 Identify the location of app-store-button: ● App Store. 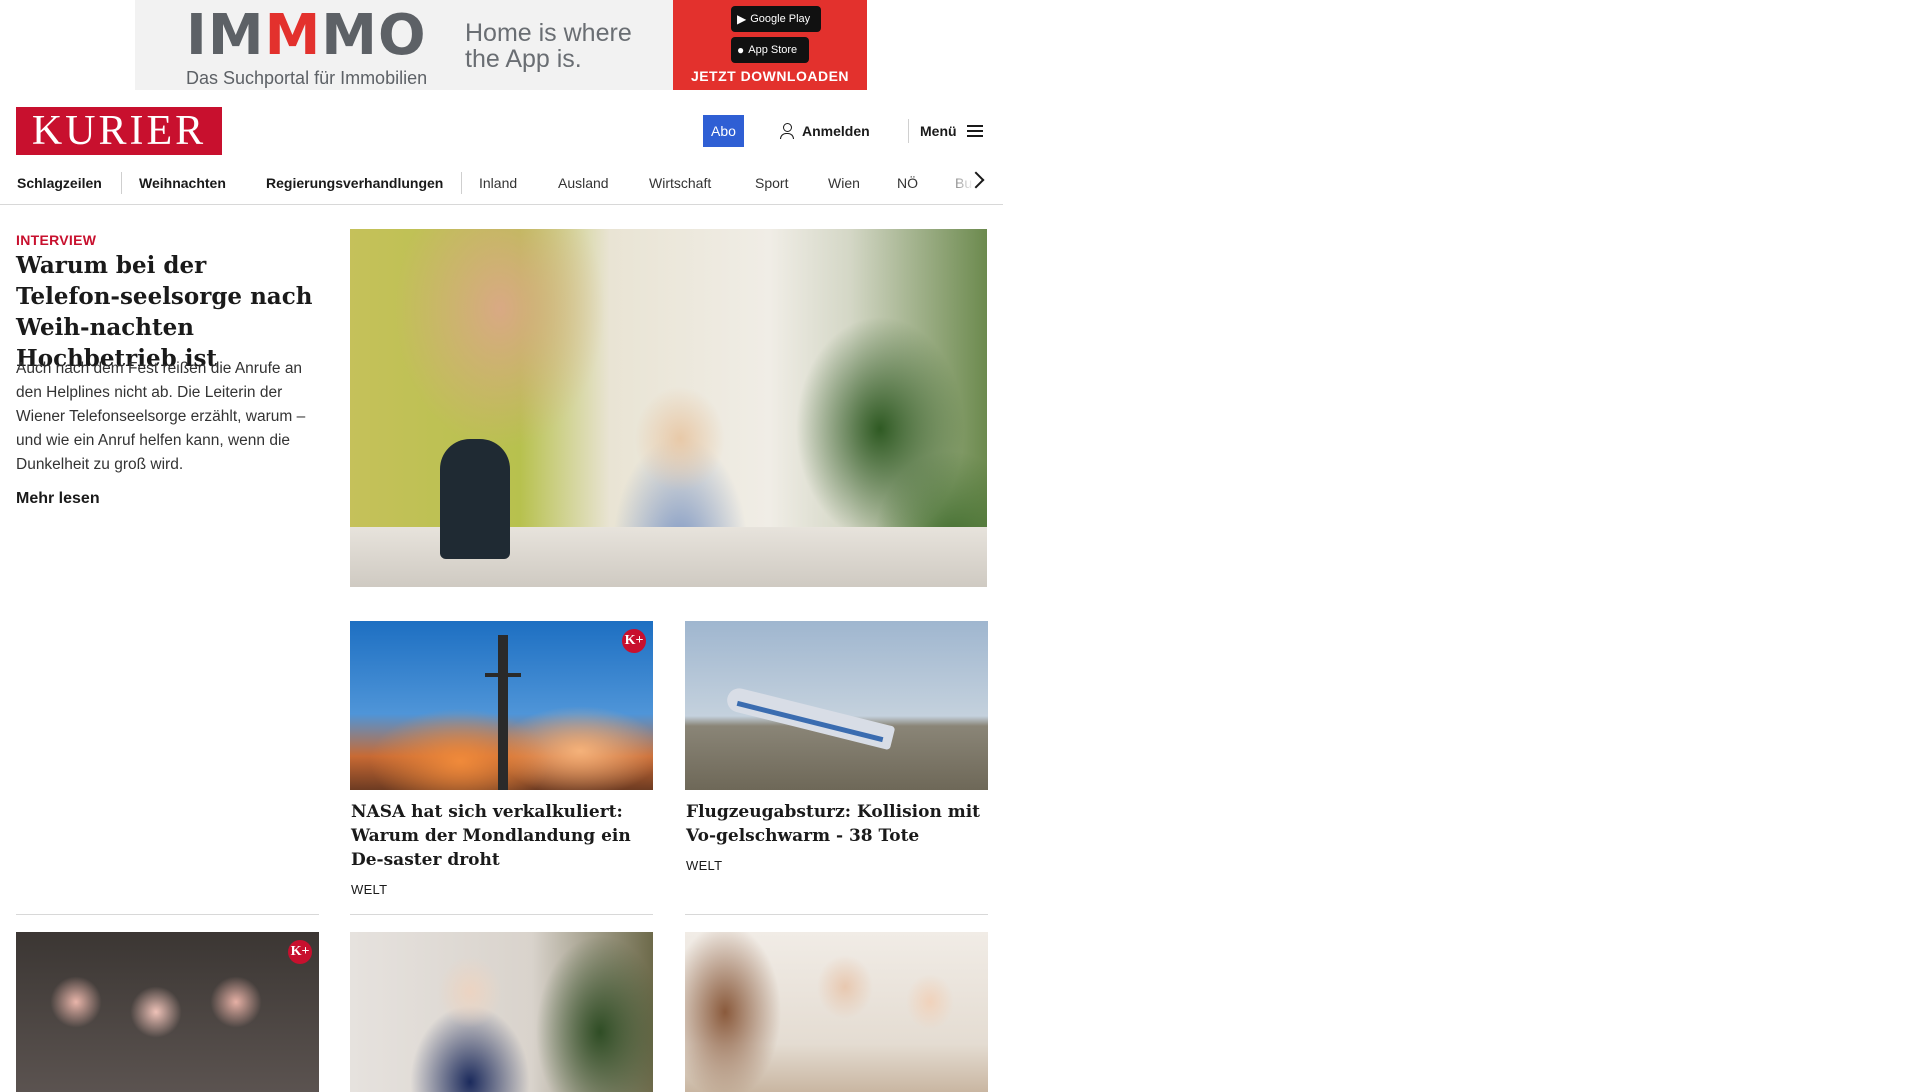
(770, 50).